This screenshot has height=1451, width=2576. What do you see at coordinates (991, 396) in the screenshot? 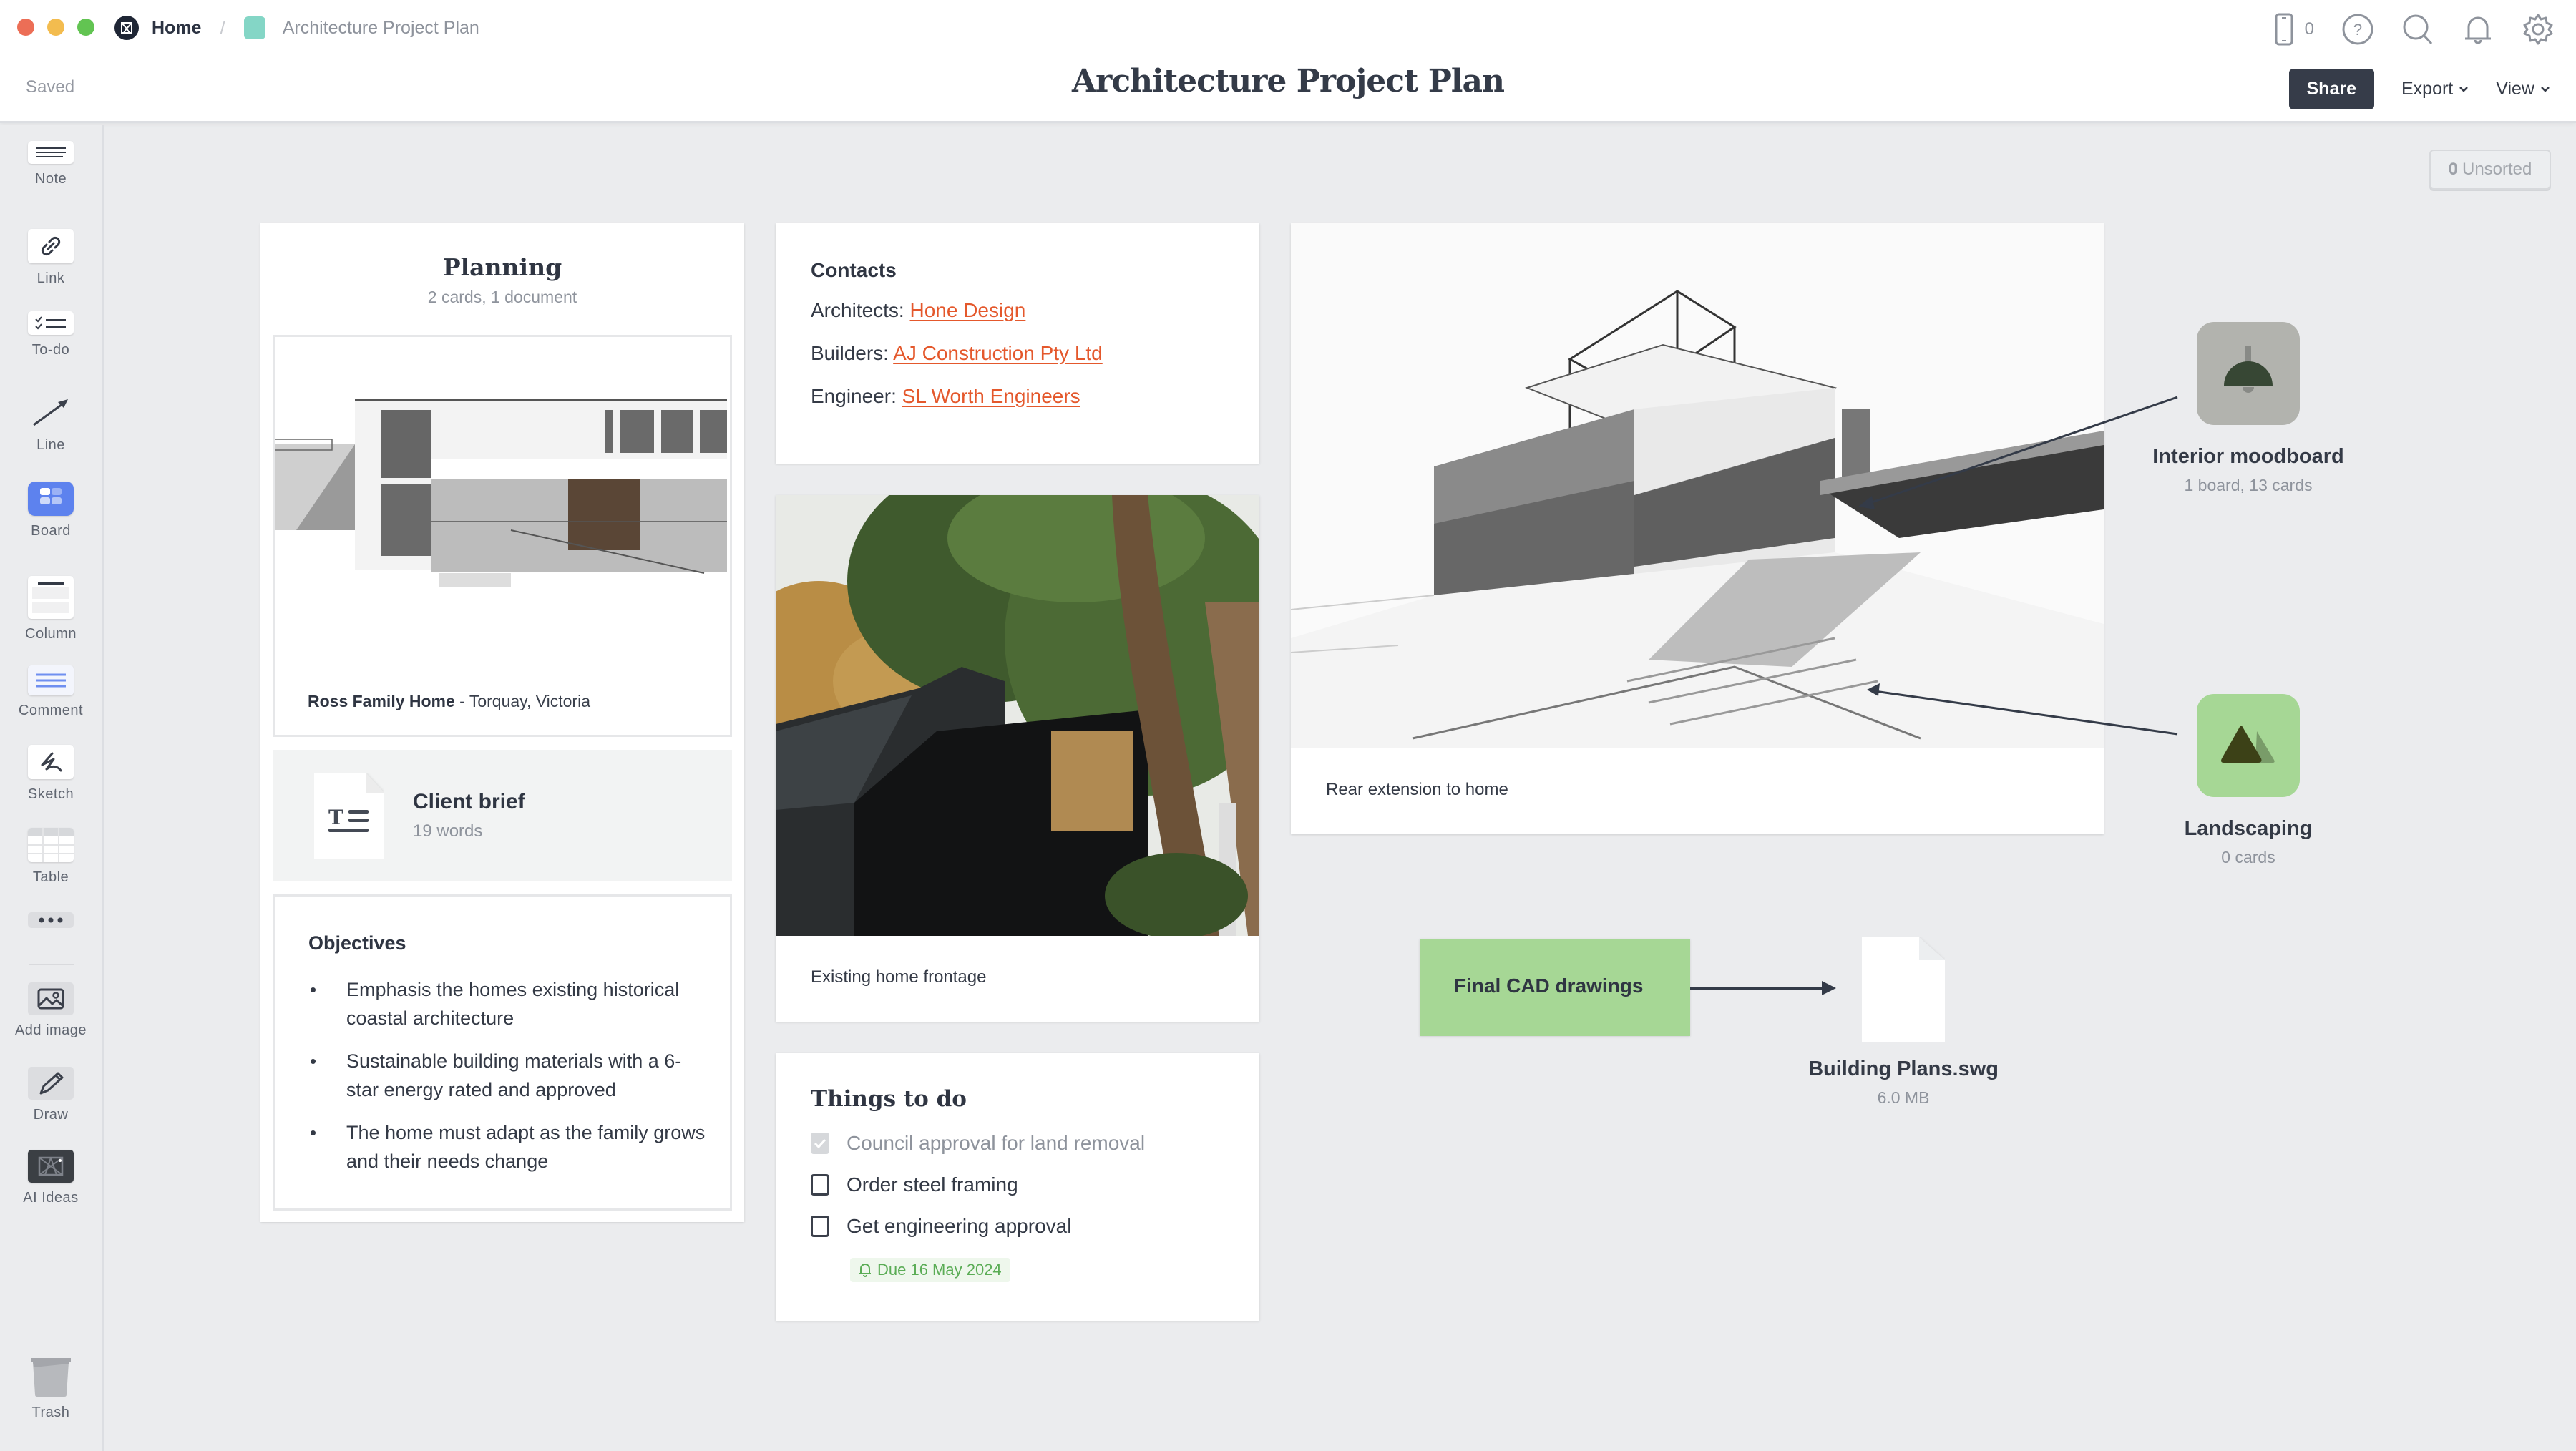
I see `contact-link-engineer: SL Worth Engineers` at bounding box center [991, 396].